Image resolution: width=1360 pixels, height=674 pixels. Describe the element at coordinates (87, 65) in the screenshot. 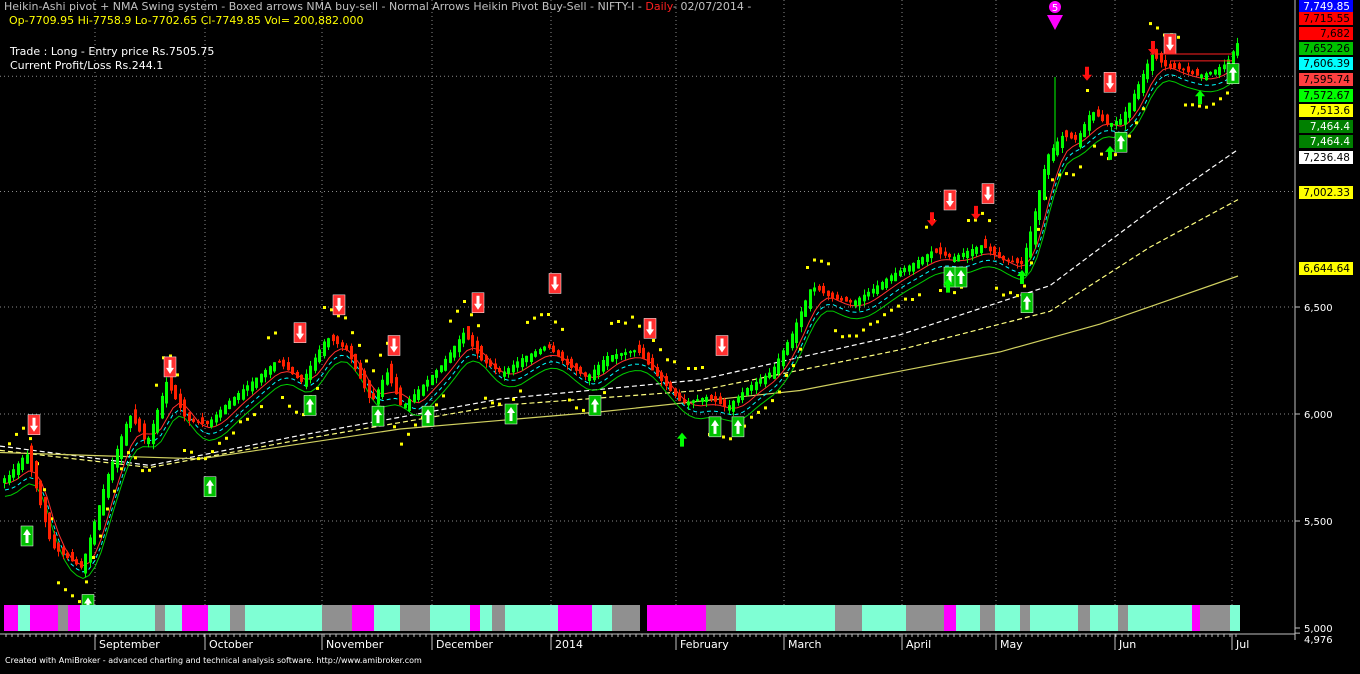

I see `trade-pl-text: Current Profit/Loss Rs.244.1` at that location.